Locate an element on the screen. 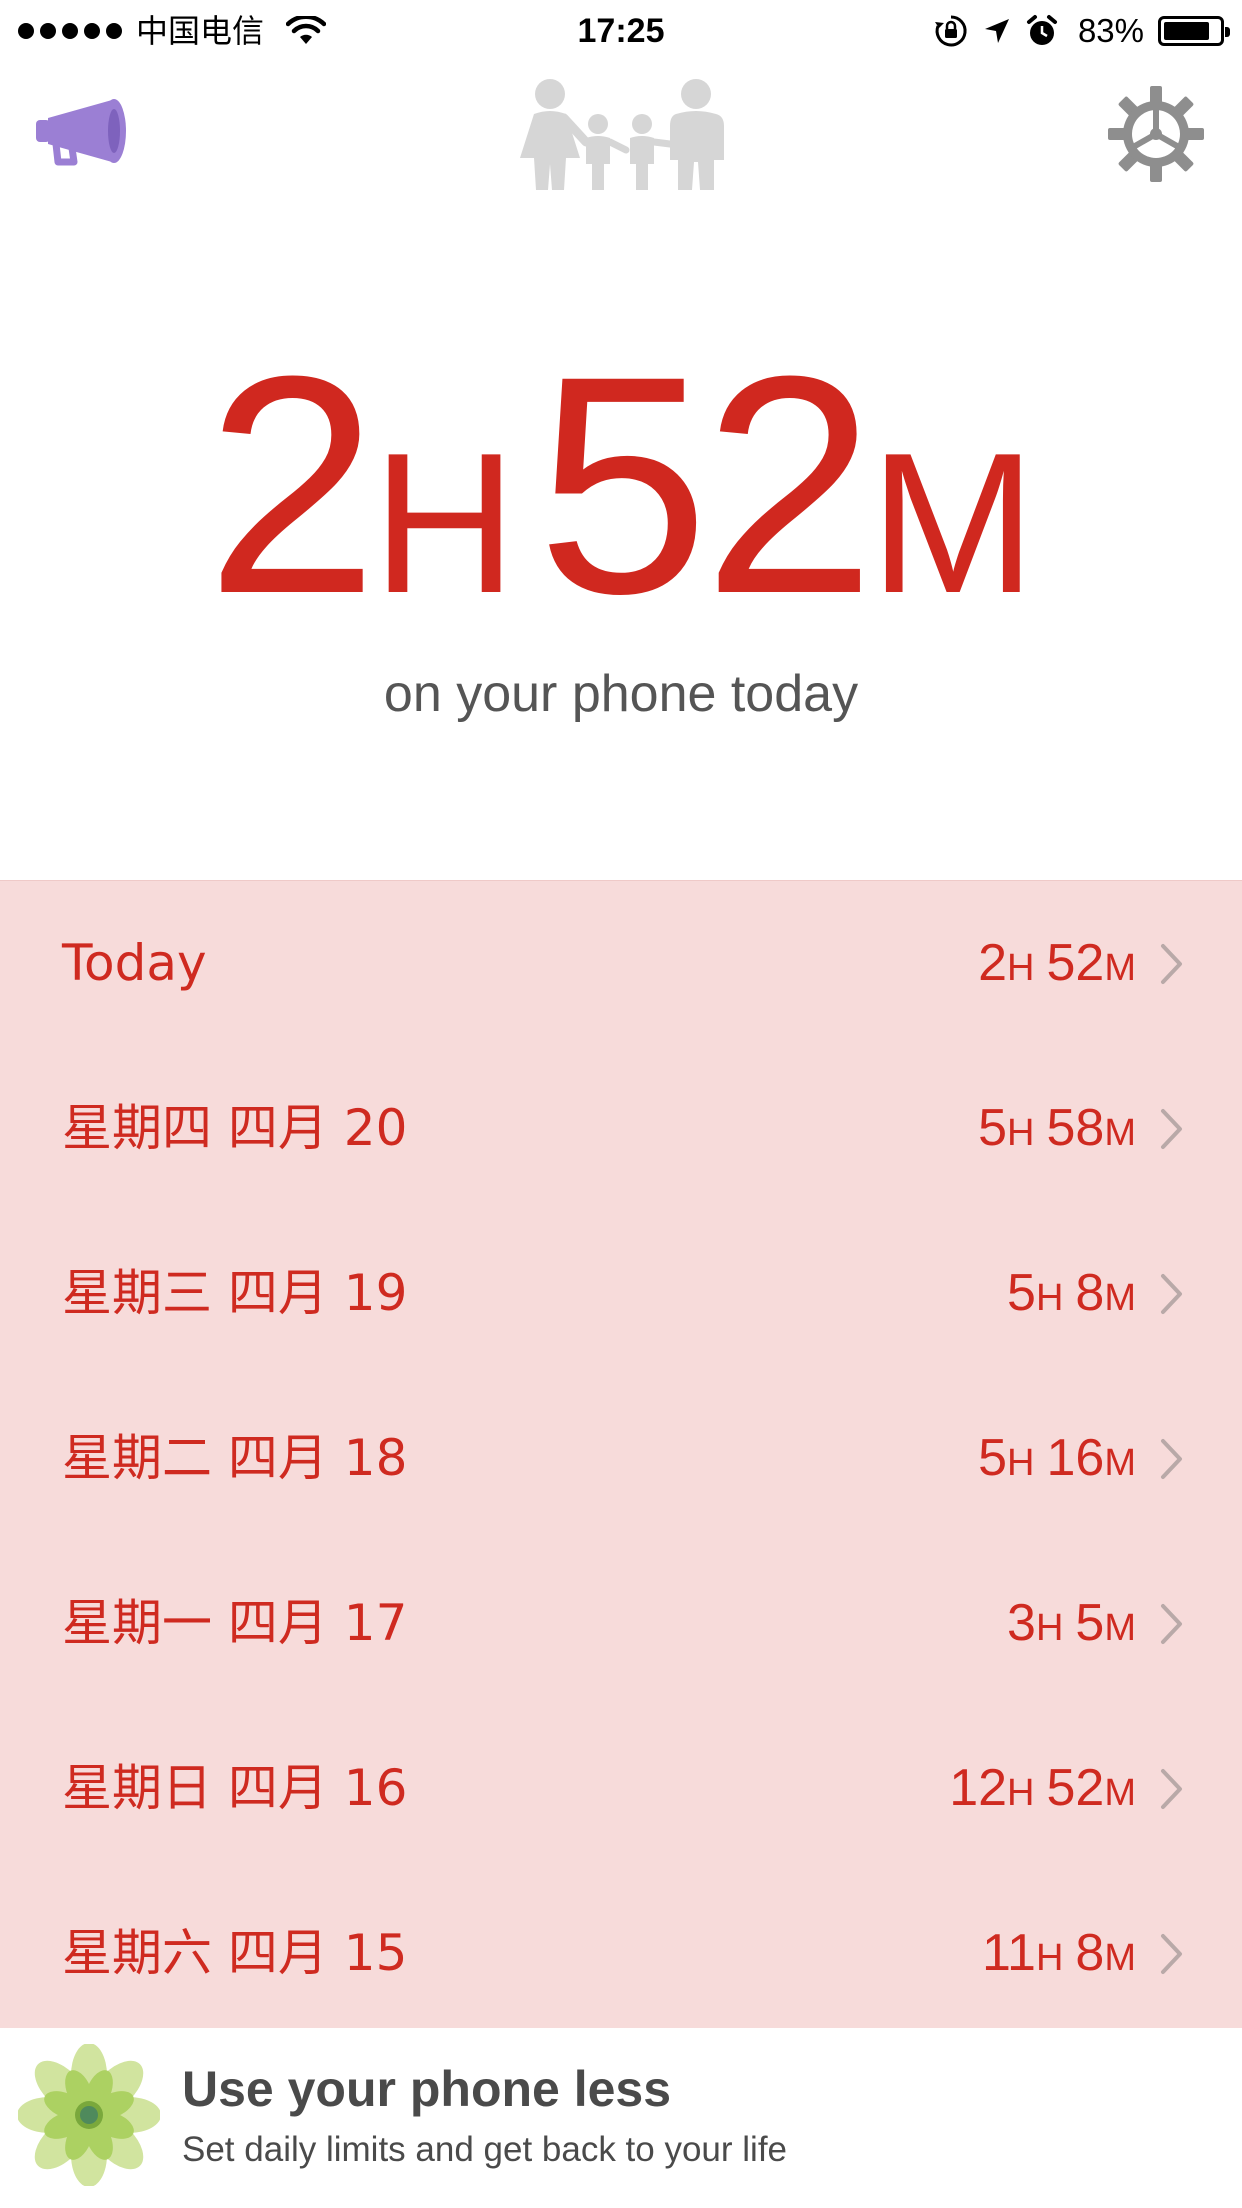 The height and width of the screenshot is (2208, 1242). battery-nub is located at coordinates (1227, 32).